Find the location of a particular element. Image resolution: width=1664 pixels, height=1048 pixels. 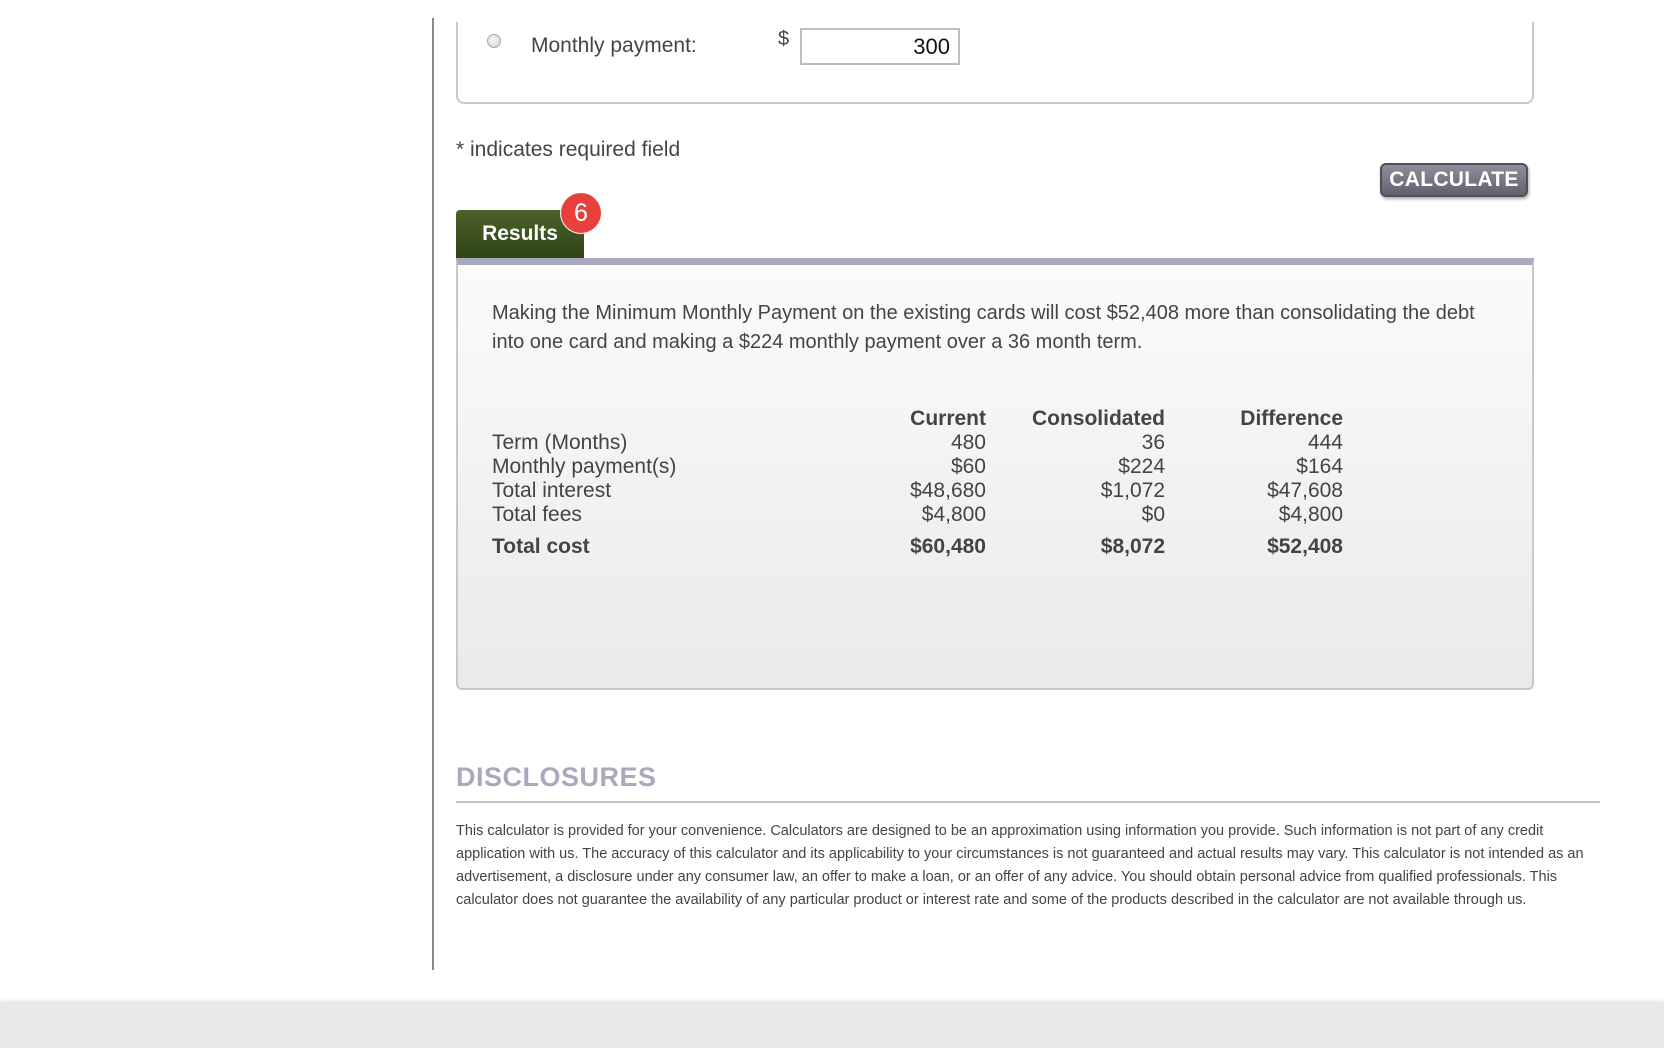

total-interest-current: $48,680 is located at coordinates (948, 490).